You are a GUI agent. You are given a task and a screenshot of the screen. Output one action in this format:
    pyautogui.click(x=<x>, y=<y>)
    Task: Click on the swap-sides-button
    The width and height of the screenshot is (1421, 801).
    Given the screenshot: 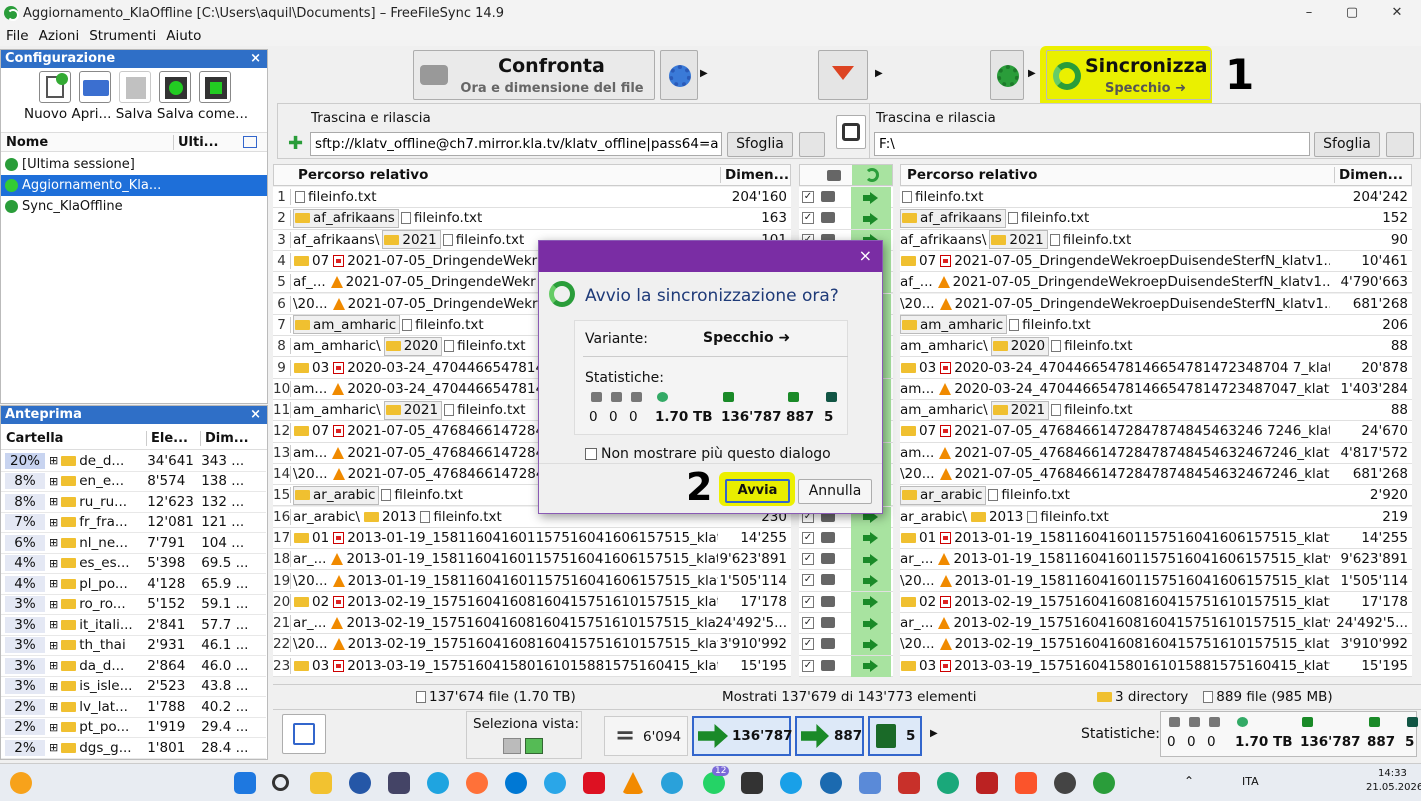 What is the action you would take?
    pyautogui.click(x=851, y=132)
    